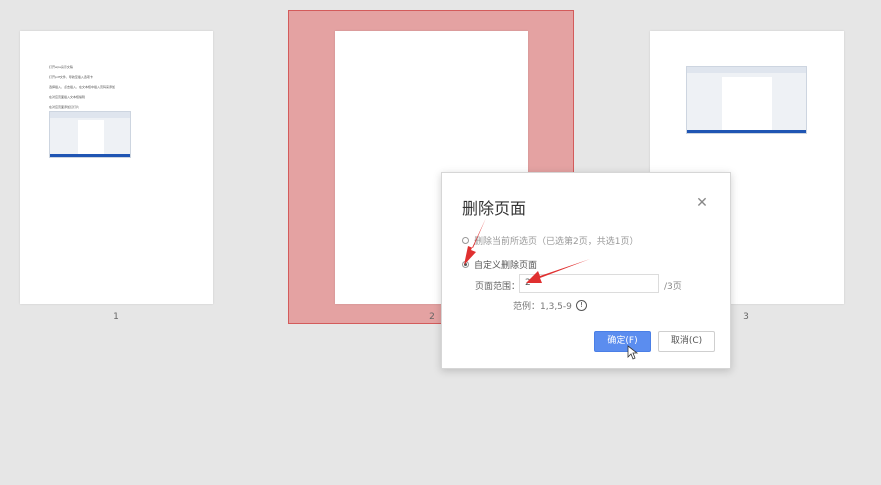  Describe the element at coordinates (494, 208) in the screenshot. I see `dialog-title: 删除页面` at that location.